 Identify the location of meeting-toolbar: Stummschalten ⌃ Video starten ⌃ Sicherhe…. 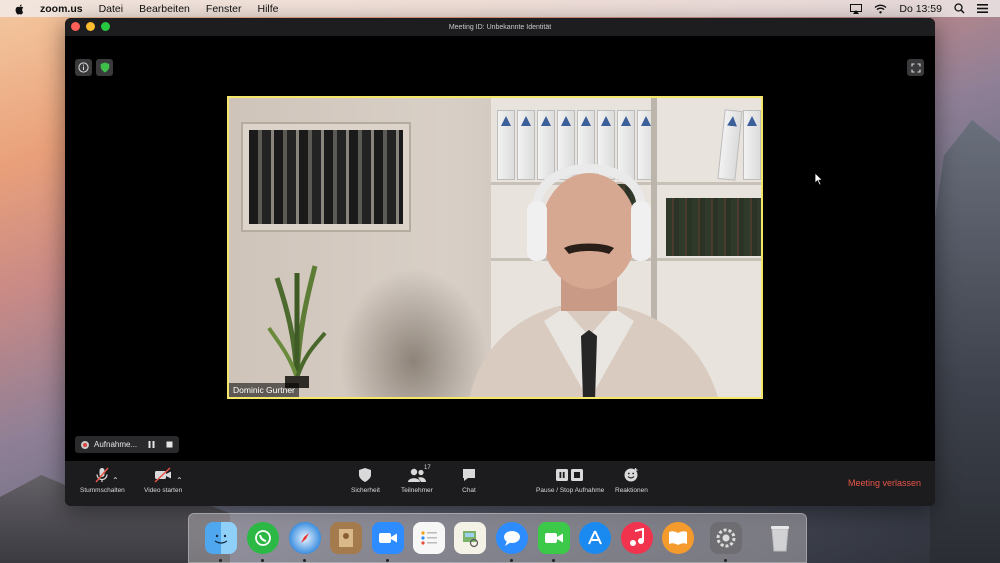
(500, 483).